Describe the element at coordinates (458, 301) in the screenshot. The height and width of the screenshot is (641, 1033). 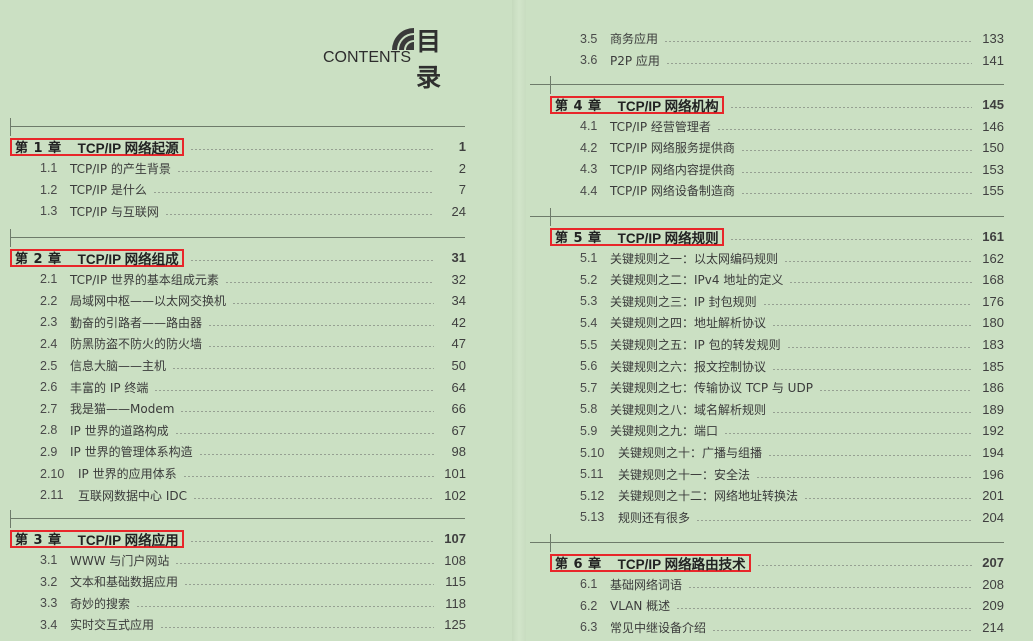
I see `page-number: 34` at that location.